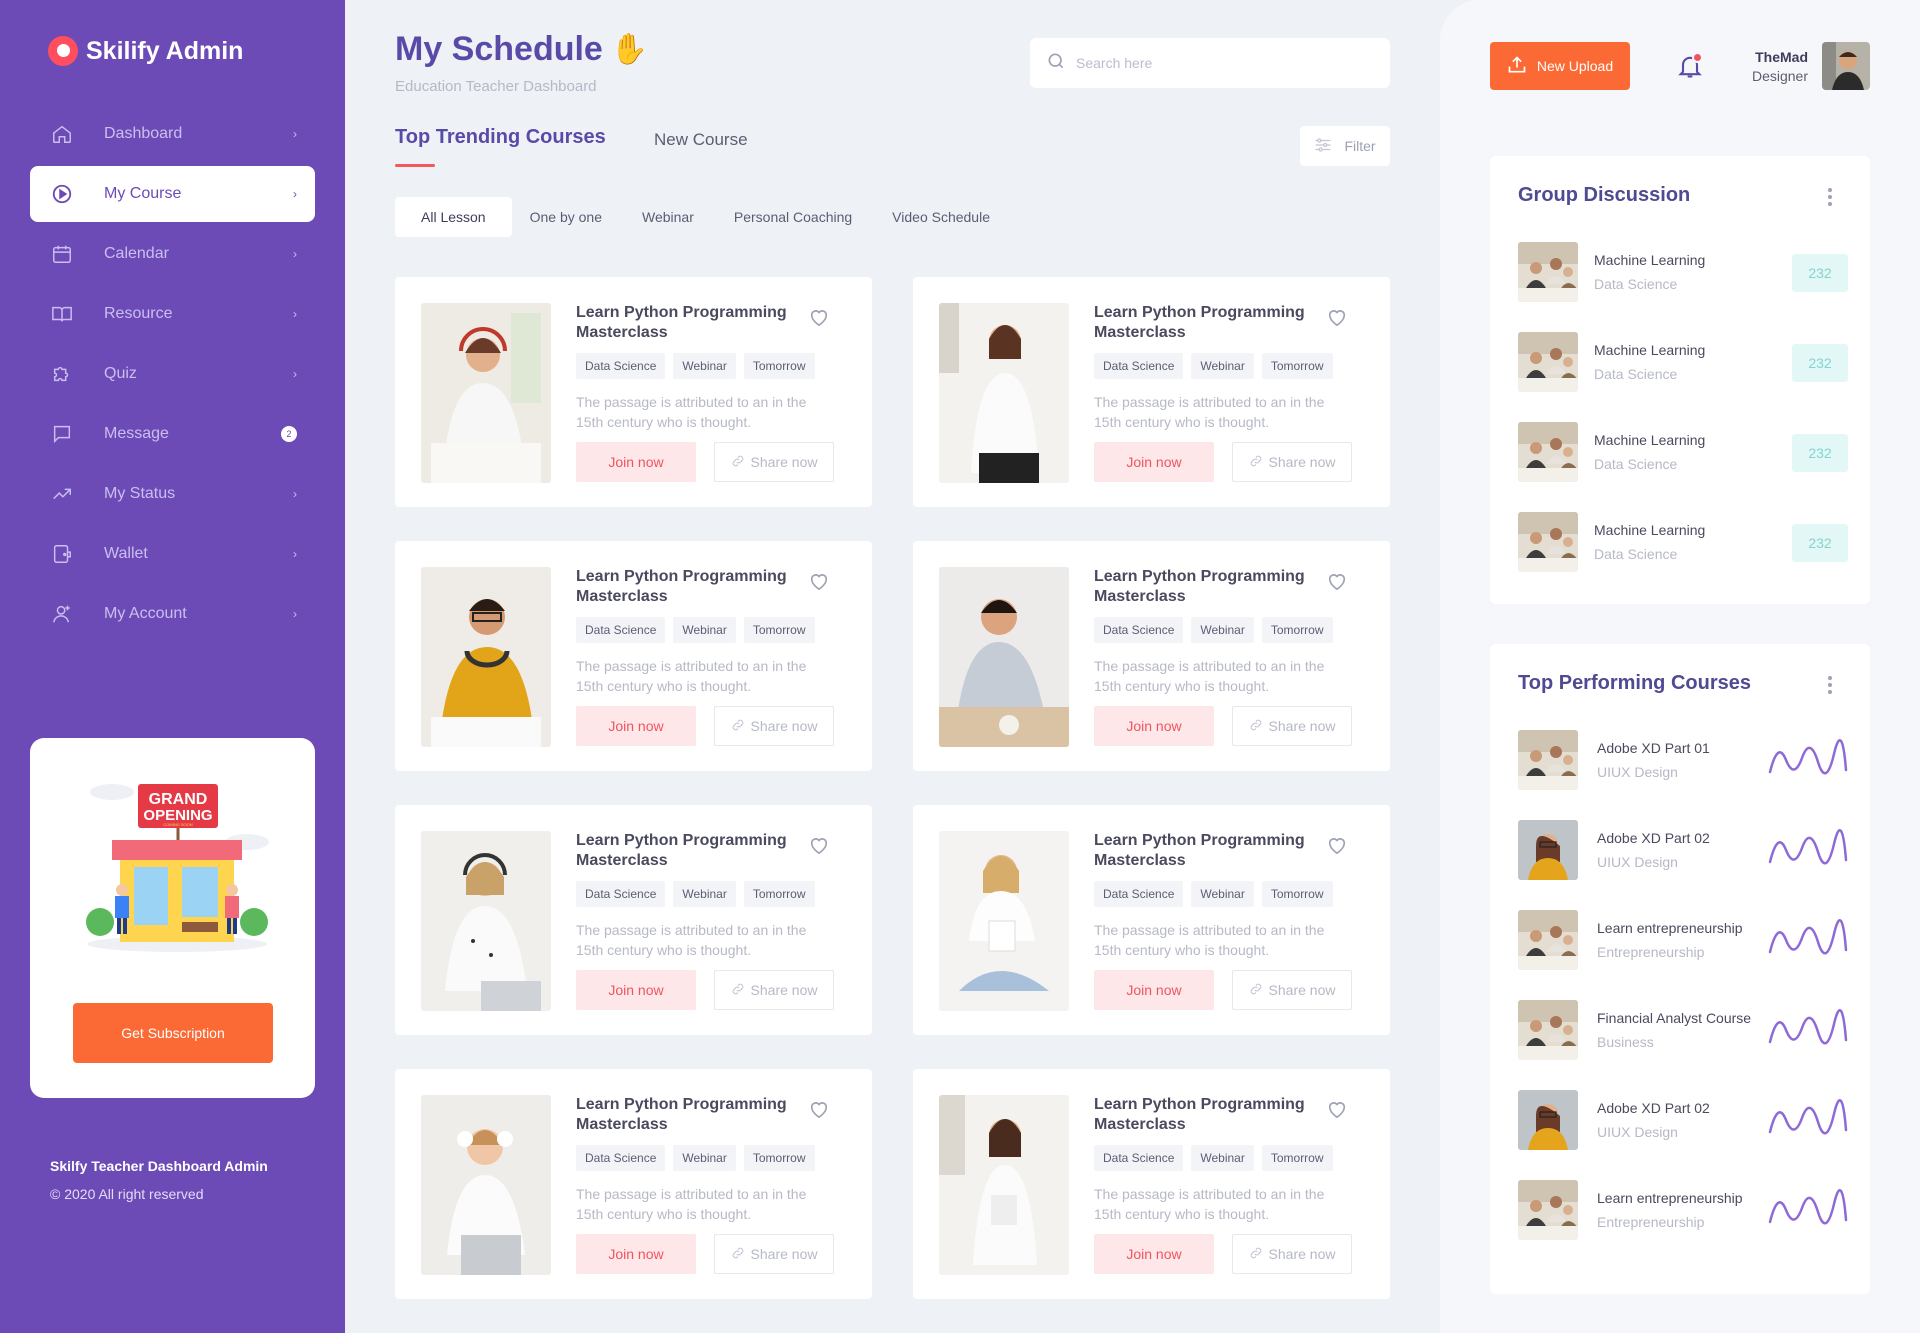  What do you see at coordinates (140, 493) in the screenshot?
I see `sidebar-item-label: My Status` at bounding box center [140, 493].